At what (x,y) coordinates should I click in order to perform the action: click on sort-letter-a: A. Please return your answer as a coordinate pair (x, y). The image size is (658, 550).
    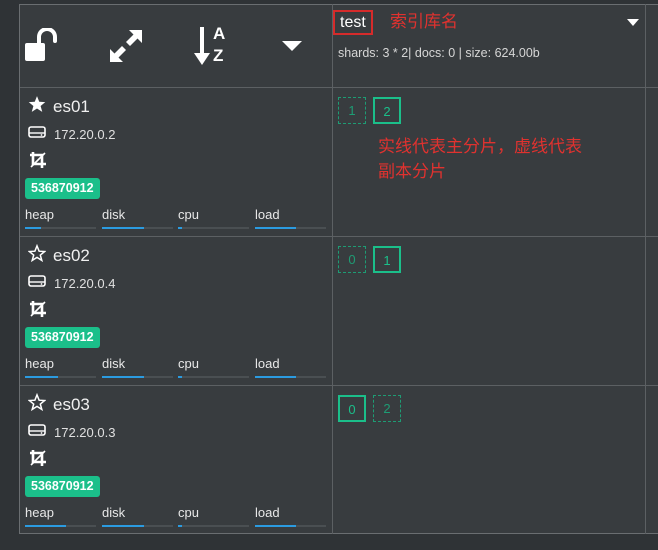
    Looking at the image, I should click on (219, 33).